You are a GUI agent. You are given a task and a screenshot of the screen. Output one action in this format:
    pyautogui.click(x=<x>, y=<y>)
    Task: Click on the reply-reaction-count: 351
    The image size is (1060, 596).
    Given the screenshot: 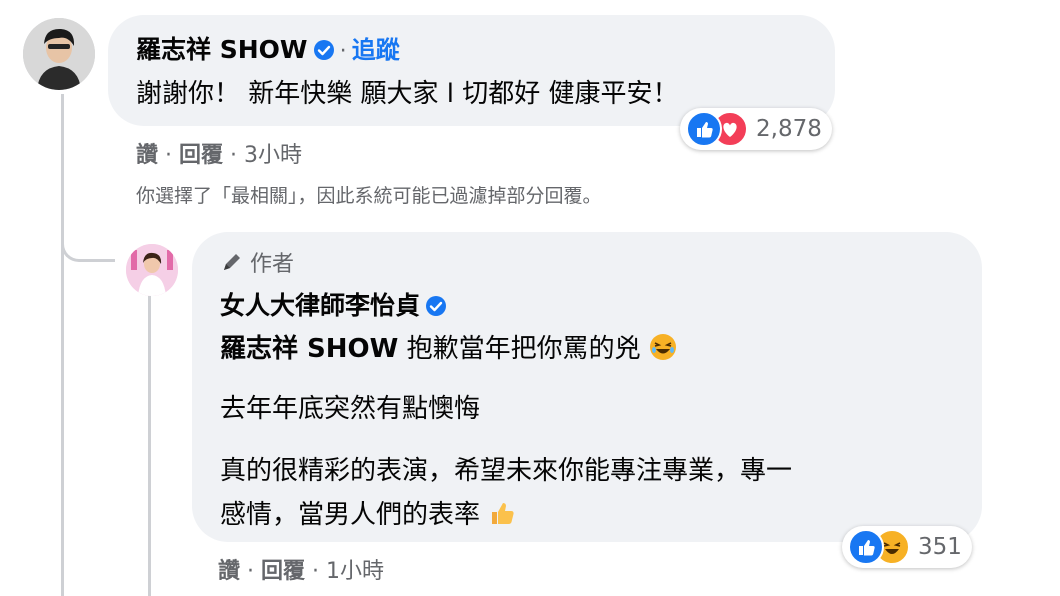 What is the action you would take?
    pyautogui.click(x=940, y=547)
    